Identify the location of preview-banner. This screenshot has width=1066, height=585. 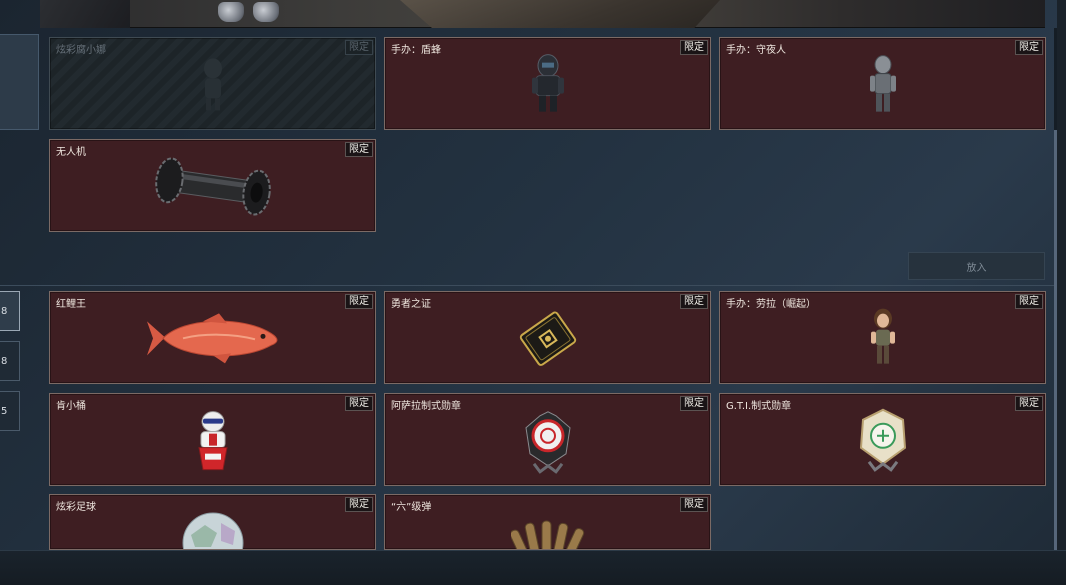
(542, 14).